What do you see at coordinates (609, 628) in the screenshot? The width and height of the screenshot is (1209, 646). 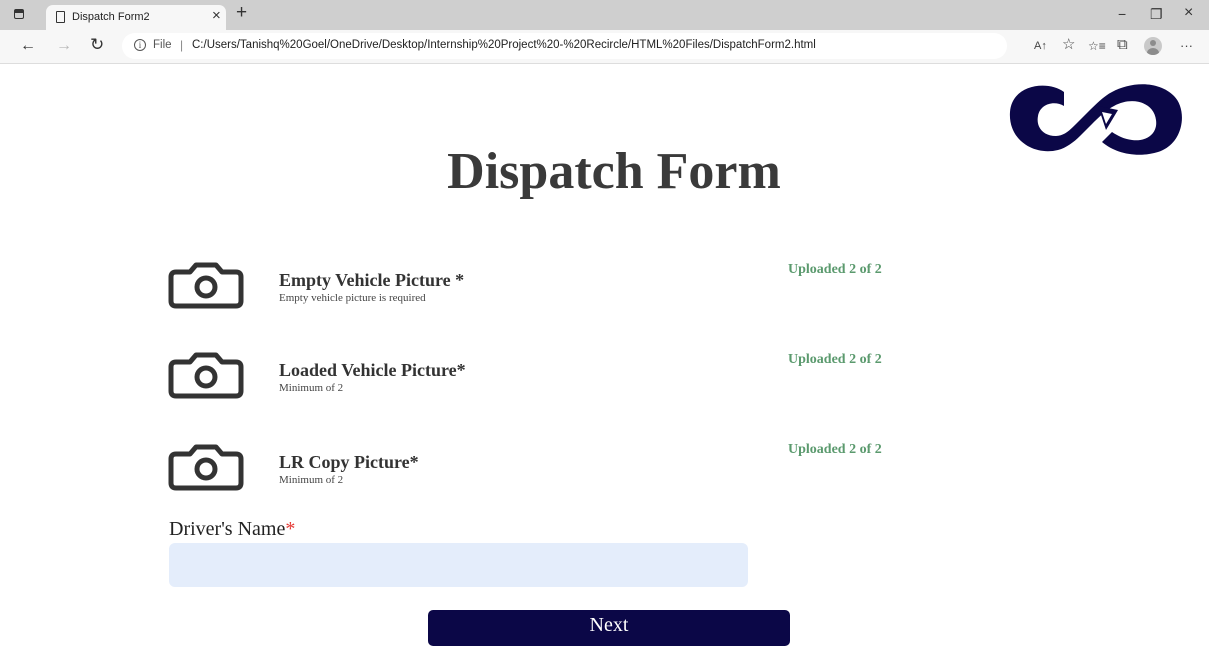 I see `next-button: Next` at bounding box center [609, 628].